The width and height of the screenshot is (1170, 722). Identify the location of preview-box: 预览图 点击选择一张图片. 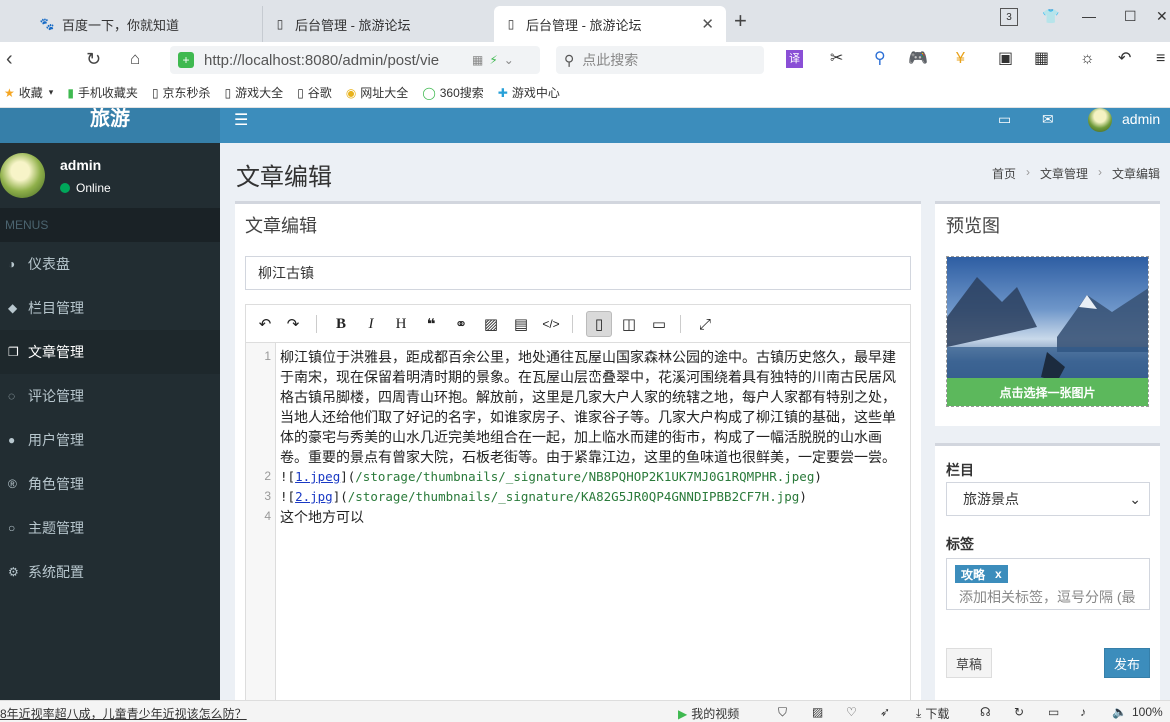
(1047, 313).